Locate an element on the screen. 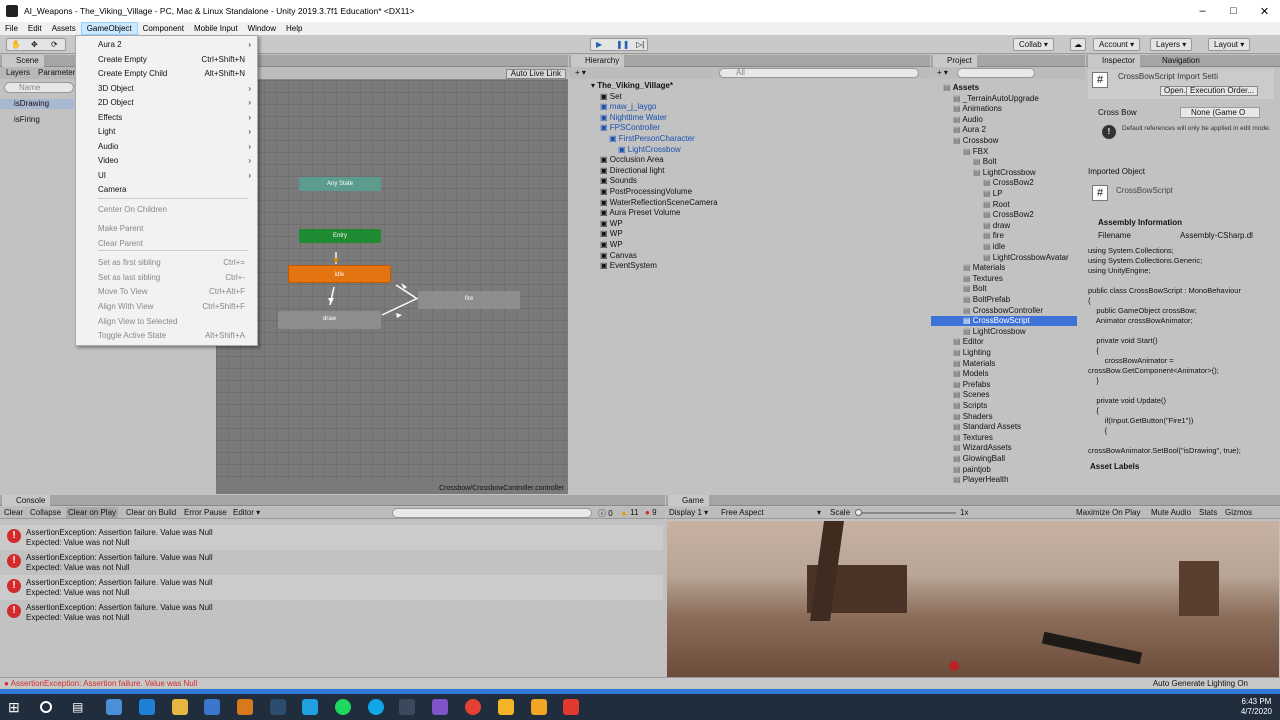 Image resolution: width=1280 pixels, height=720 pixels. app-duck-2-icon is located at coordinates (539, 707).